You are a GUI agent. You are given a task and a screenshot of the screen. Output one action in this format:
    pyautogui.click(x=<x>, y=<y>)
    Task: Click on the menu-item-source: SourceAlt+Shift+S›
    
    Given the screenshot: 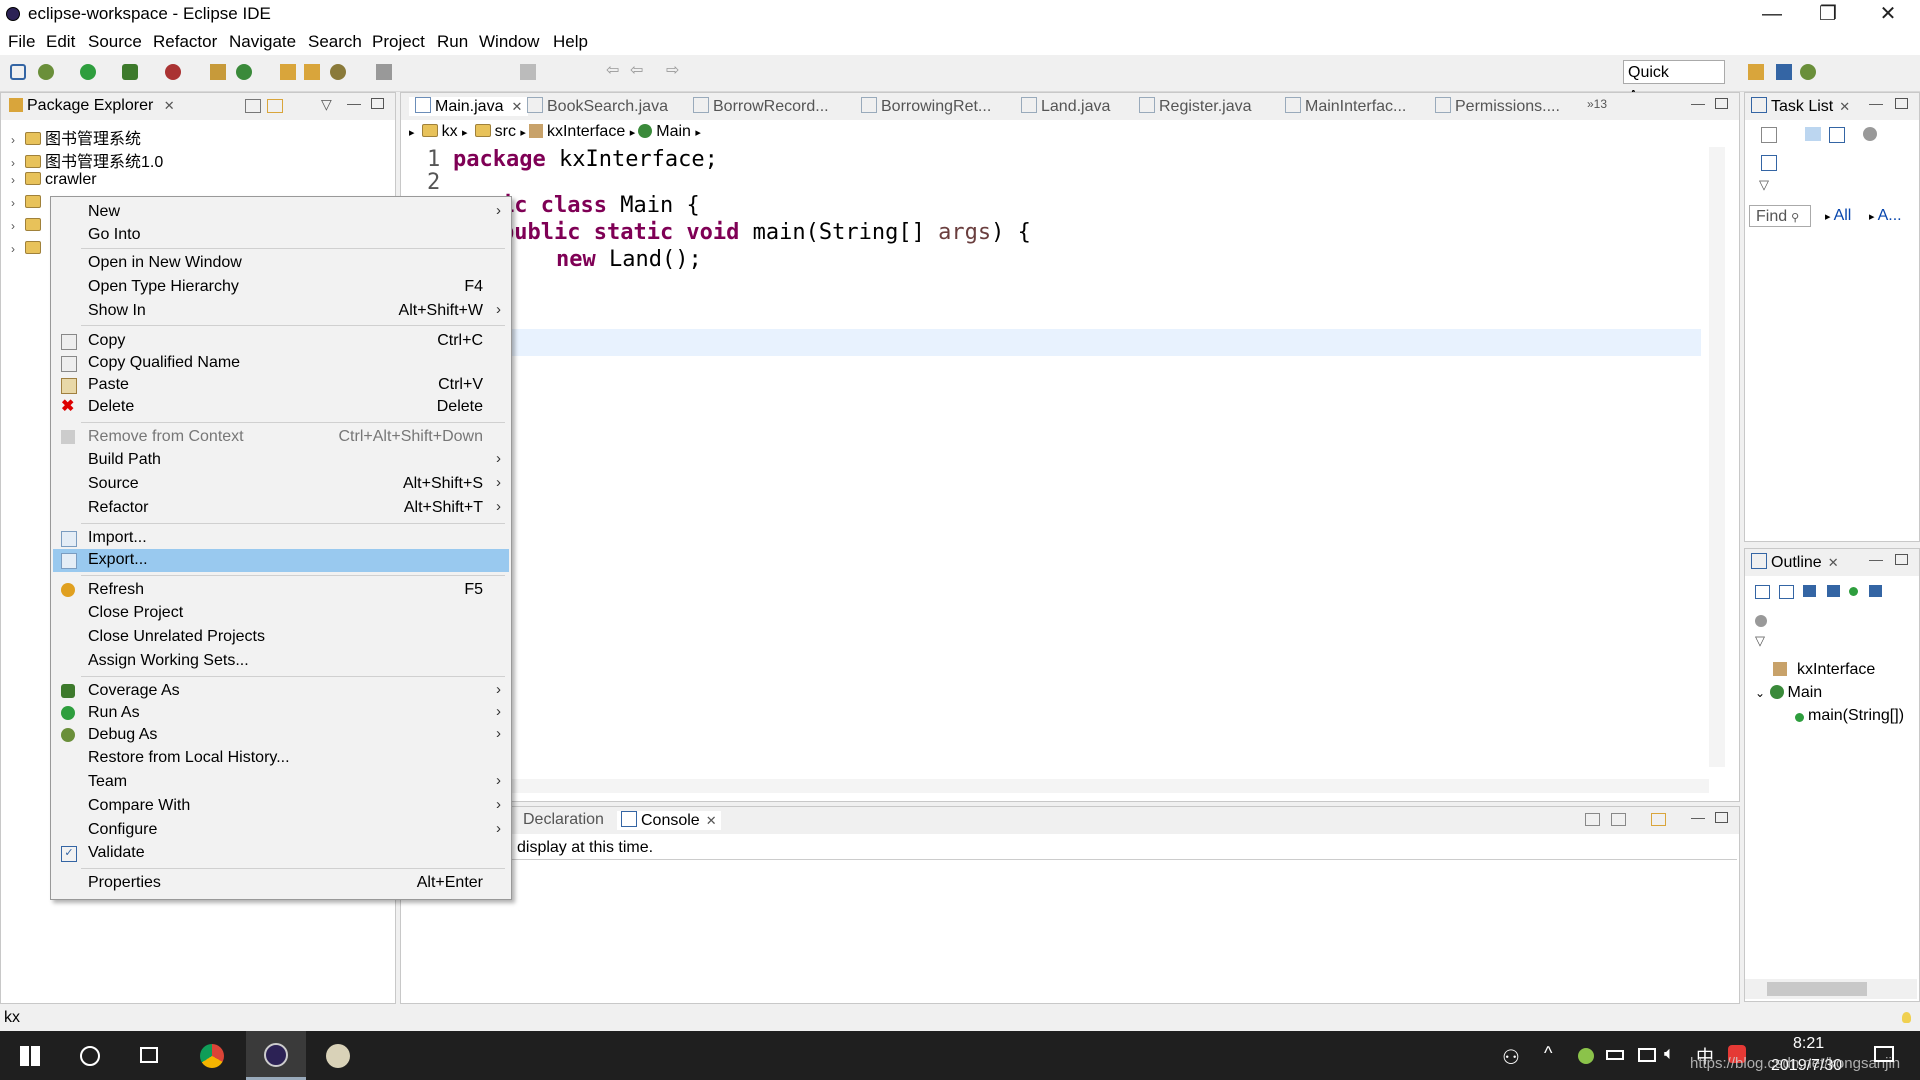 What is the action you would take?
    pyautogui.click(x=281, y=484)
    